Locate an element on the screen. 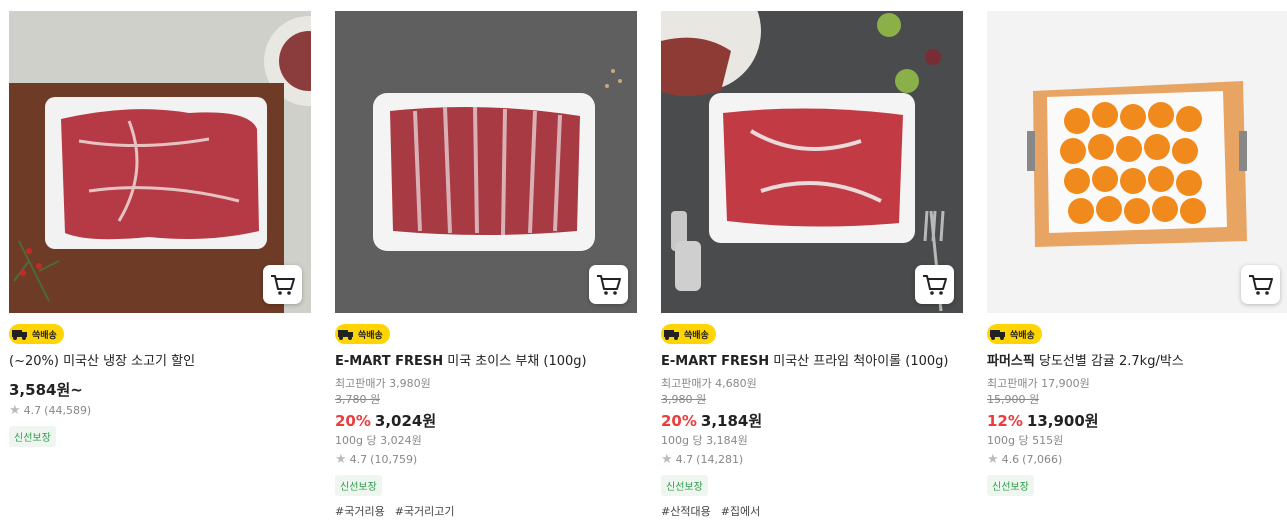 The height and width of the screenshot is (532, 1287). max-price: 최고판매가 4,680원 is located at coordinates (709, 383).